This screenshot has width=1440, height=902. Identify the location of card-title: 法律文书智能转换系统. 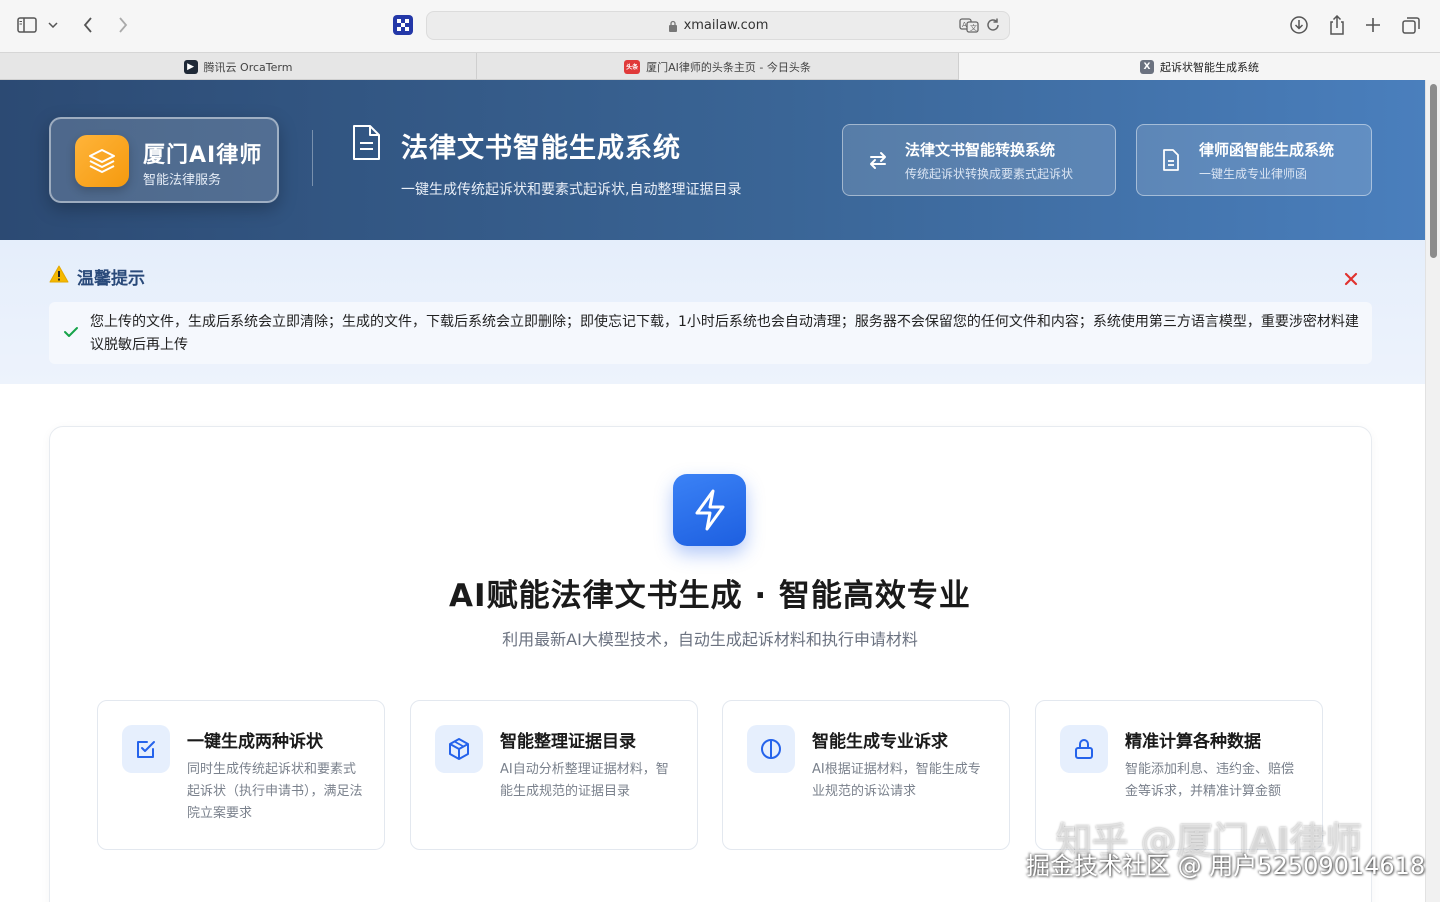
(980, 150).